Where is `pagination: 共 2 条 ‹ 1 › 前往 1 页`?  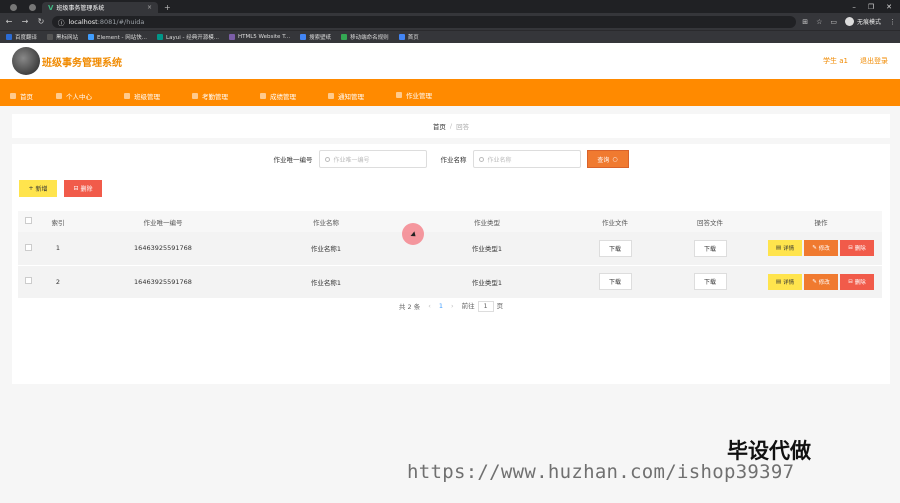
pagination: 共 2 条 ‹ 1 › 前往 1 页 is located at coordinates (451, 306).